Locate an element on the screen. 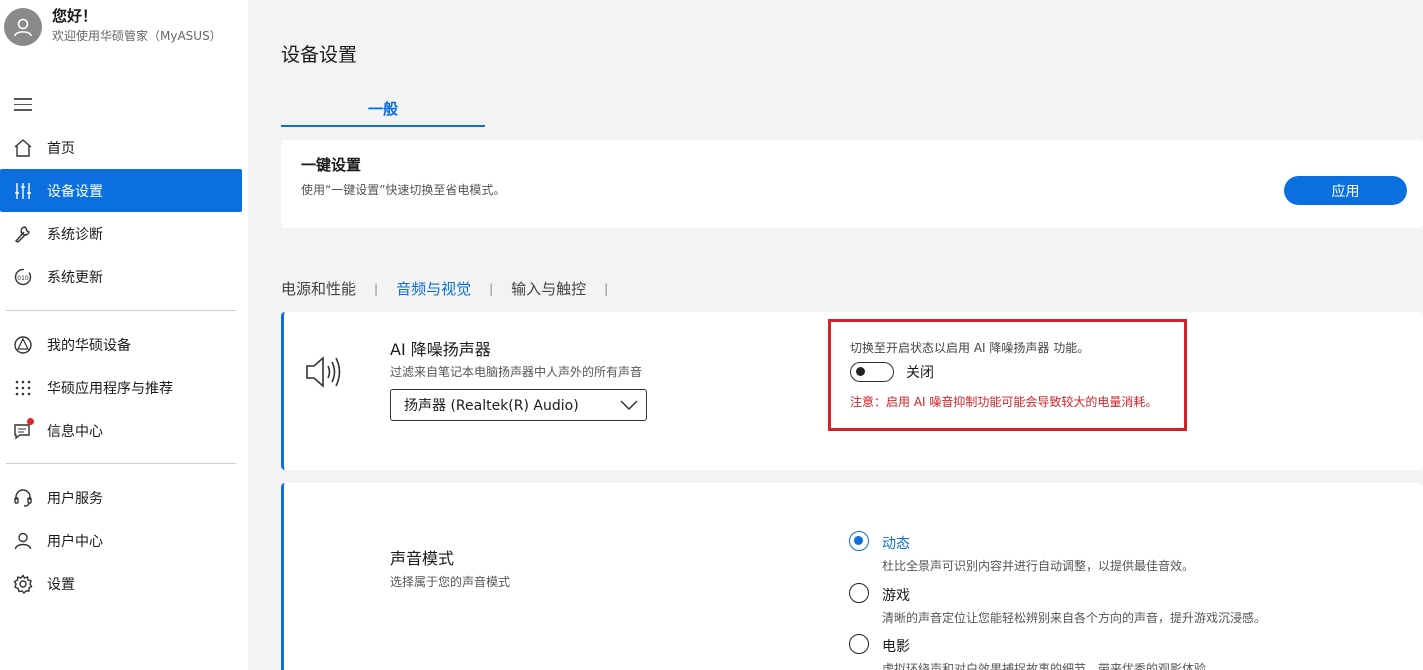  speaker-device-select: 扬声器 (Realtek(R) Audio) is located at coordinates (518, 405).